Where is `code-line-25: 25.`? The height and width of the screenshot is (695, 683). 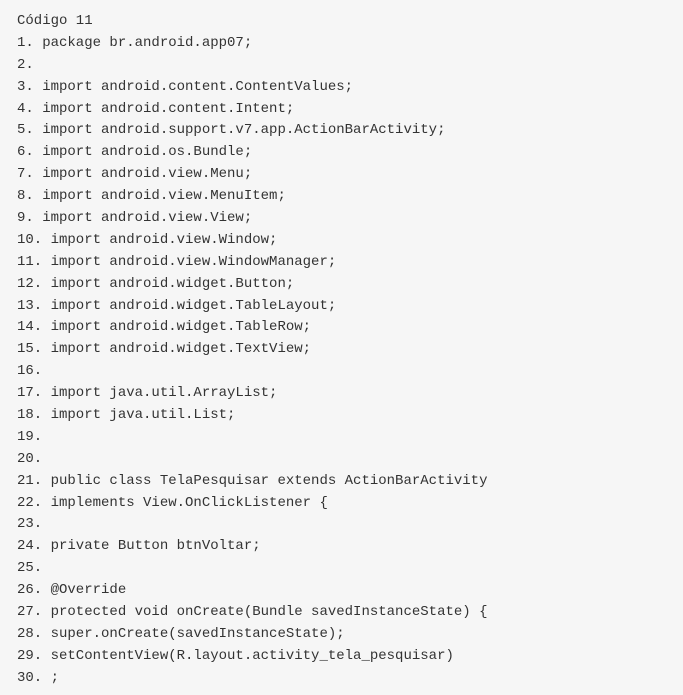 code-line-25: 25. is located at coordinates (30, 568).